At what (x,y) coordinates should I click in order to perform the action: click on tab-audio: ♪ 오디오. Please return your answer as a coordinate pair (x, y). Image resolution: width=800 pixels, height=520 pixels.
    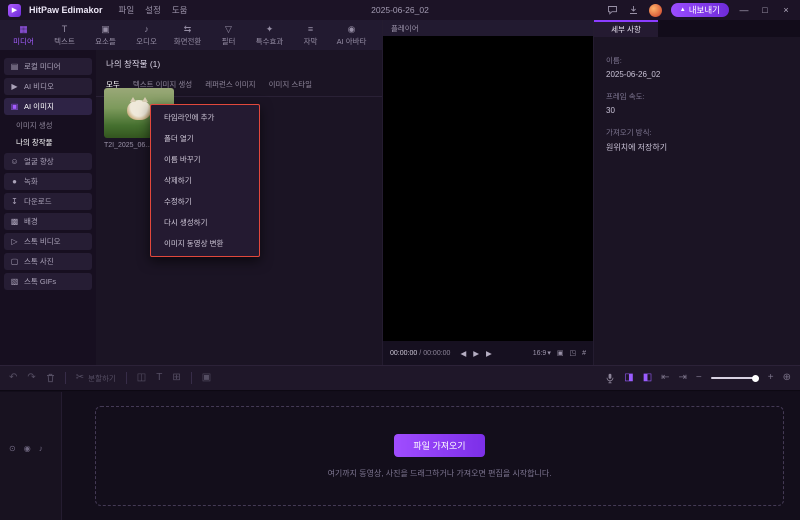
    Looking at the image, I should click on (146, 35).